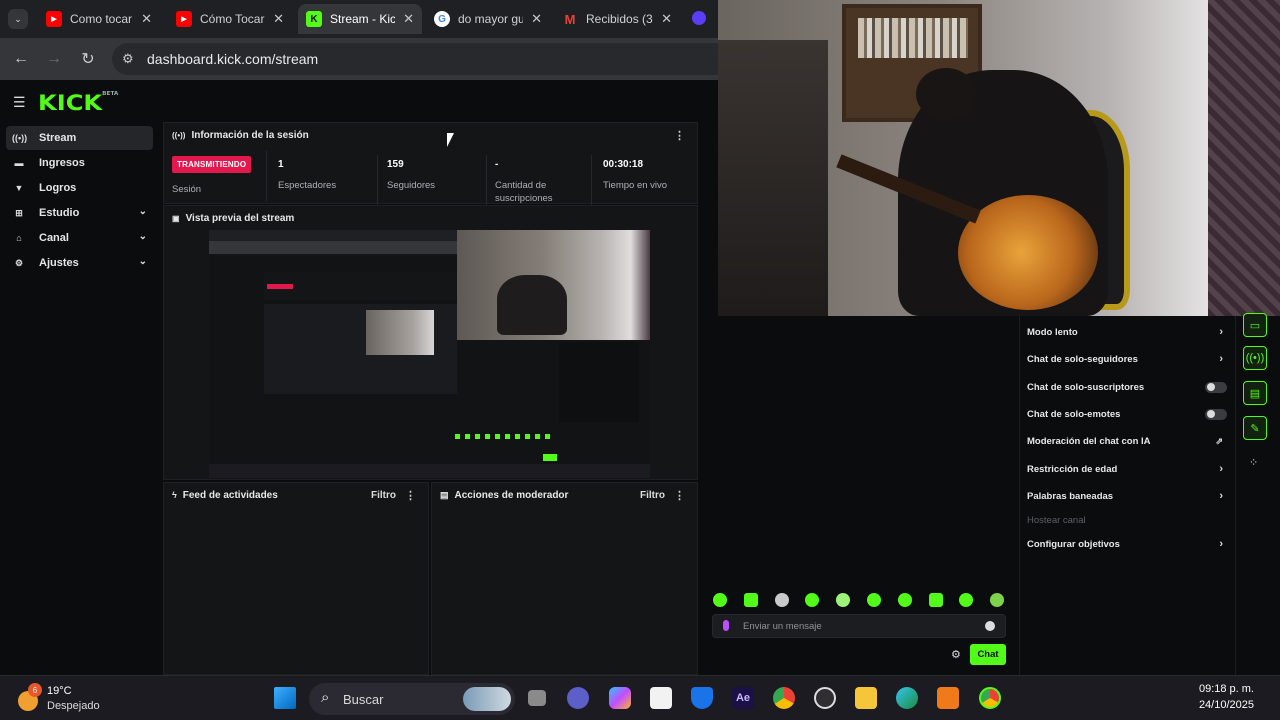 This screenshot has width=1280, height=720. What do you see at coordinates (19, 212) in the screenshot?
I see `studio-icon: ⊞` at bounding box center [19, 212].